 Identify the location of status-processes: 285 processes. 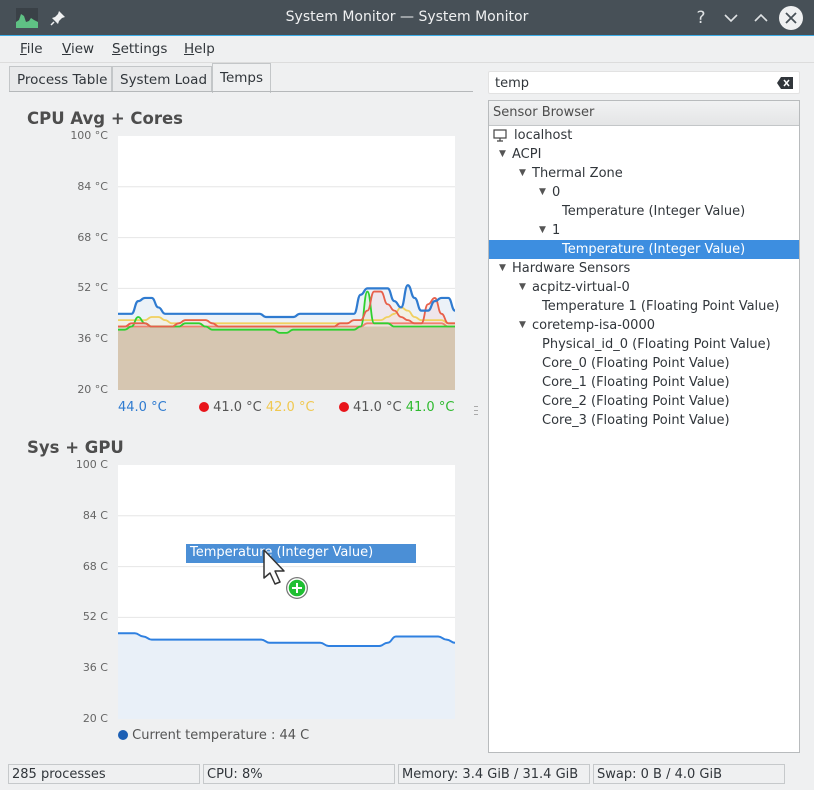
(104, 774).